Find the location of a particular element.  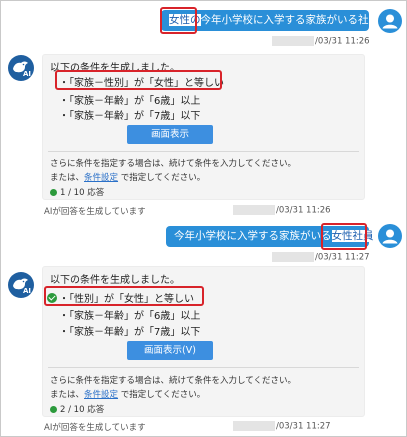

user-message-1-highlight: 女性の is located at coordinates (185, 20).